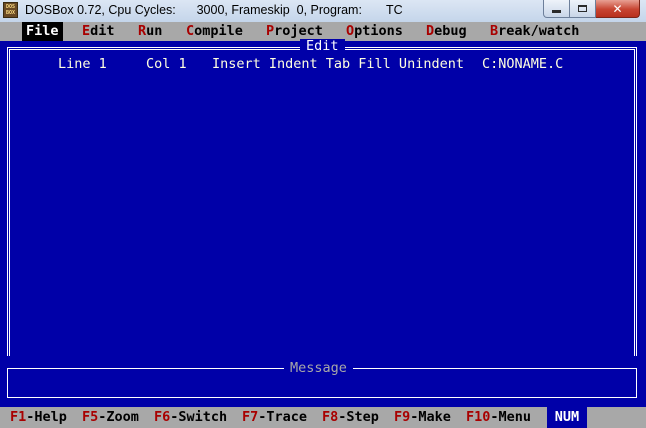 The height and width of the screenshot is (428, 646). What do you see at coordinates (298, 31) in the screenshot?
I see `menu-project-label: roject` at bounding box center [298, 31].